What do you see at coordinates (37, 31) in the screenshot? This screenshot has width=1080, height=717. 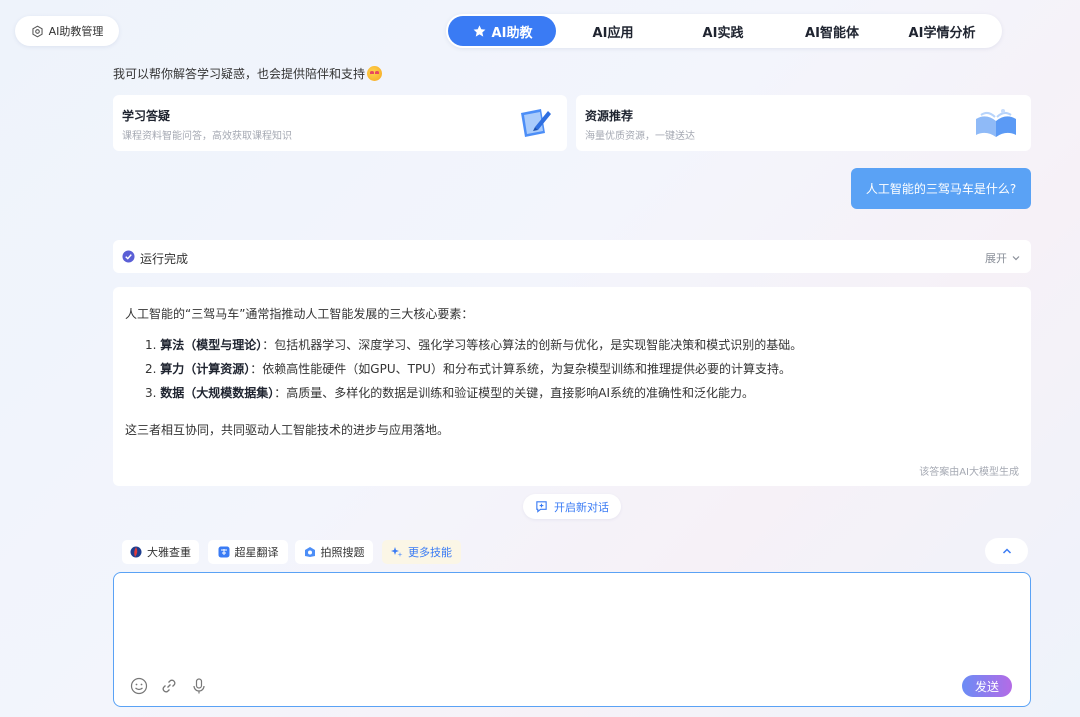 I see `settings-icon` at bounding box center [37, 31].